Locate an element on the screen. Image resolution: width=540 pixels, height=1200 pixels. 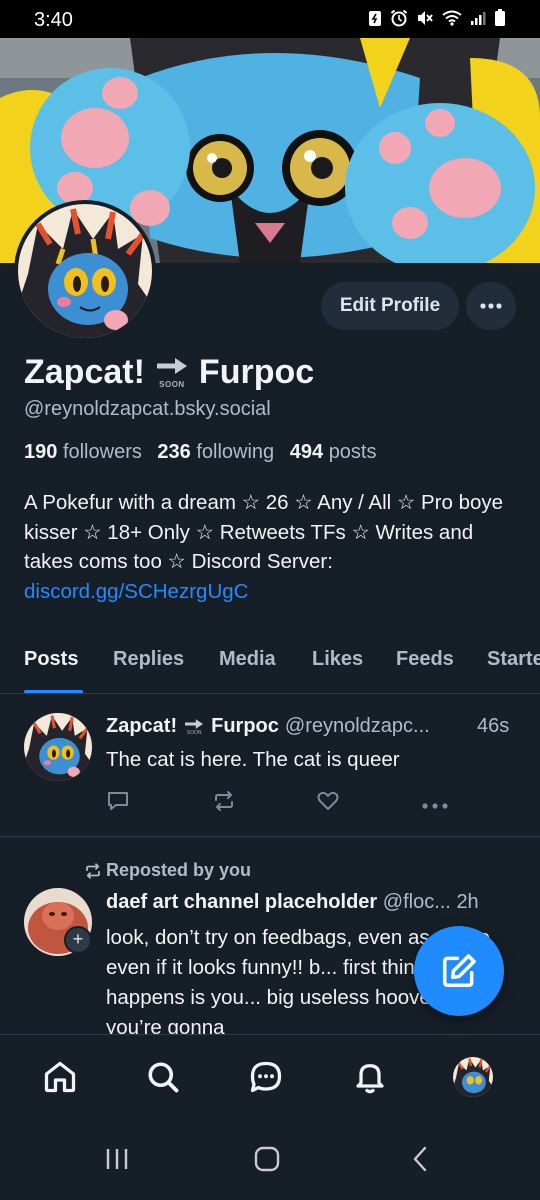
bell-icon is located at coordinates (370, 1079).